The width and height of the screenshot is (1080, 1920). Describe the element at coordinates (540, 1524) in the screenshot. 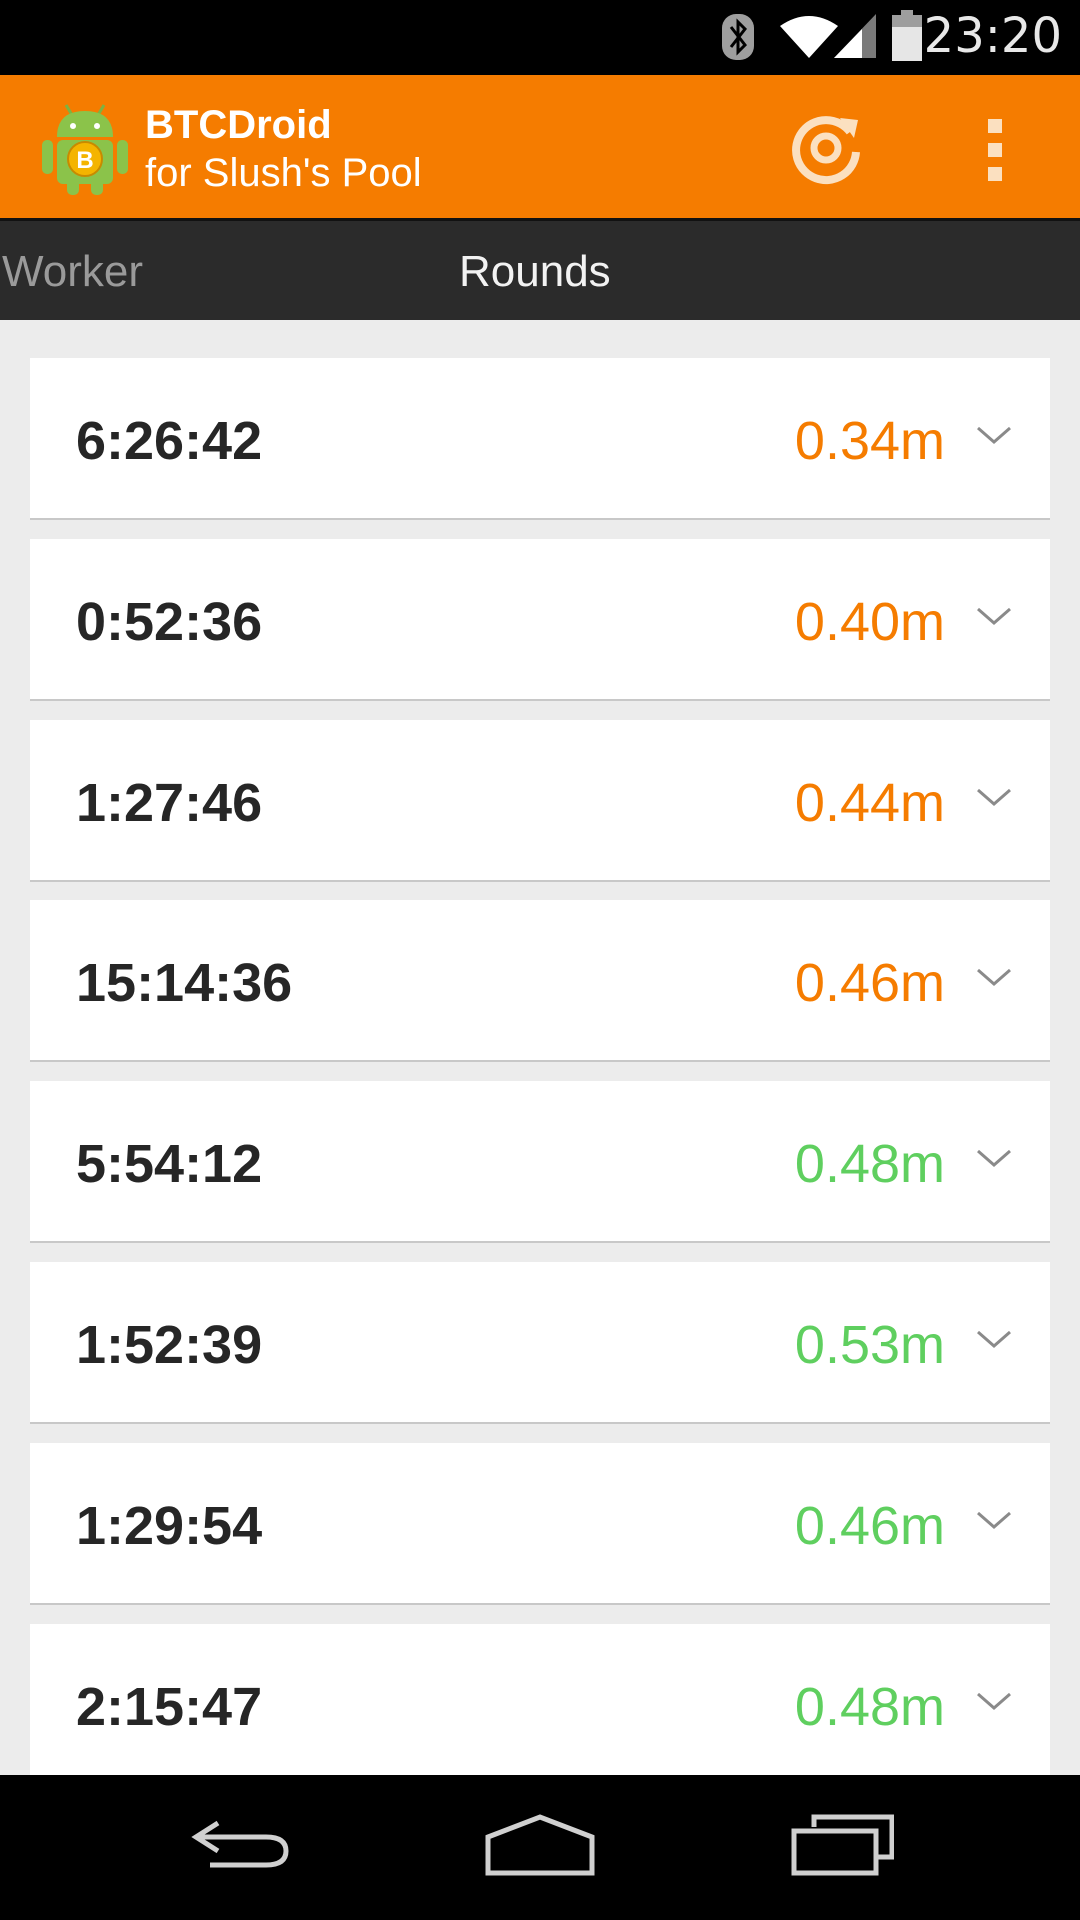

I see `round-card: 1:29:54 0.46m` at that location.